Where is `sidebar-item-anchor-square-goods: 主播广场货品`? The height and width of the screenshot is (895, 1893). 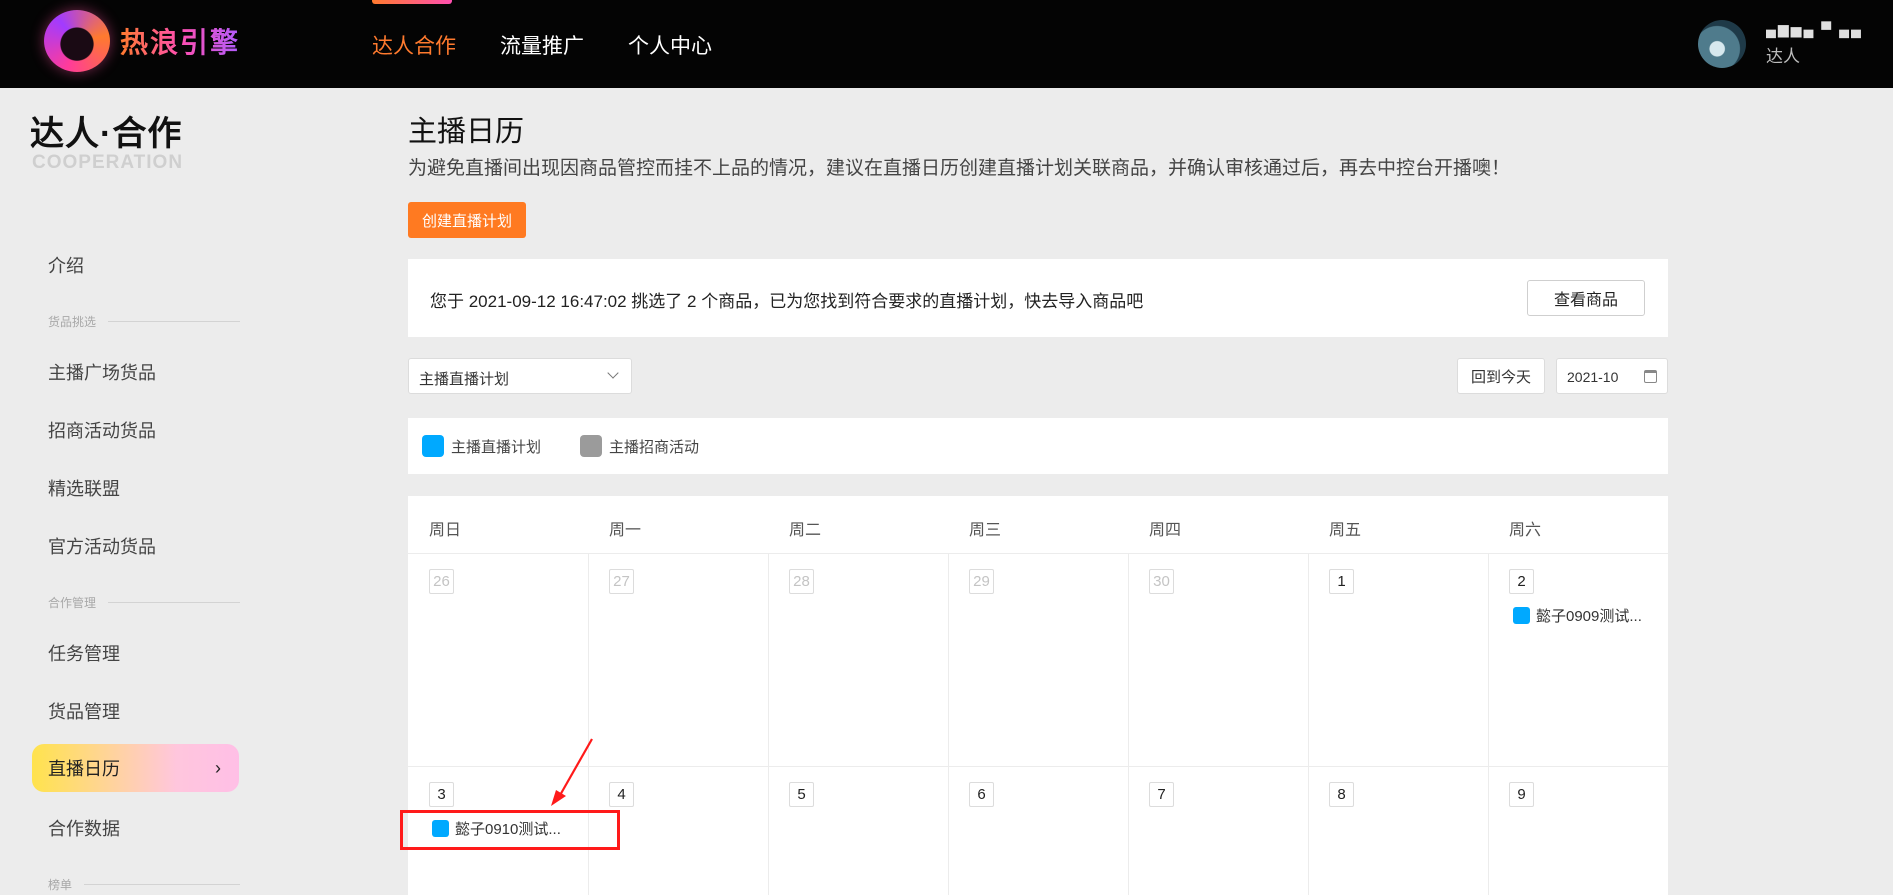 sidebar-item-anchor-square-goods: 主播广场货品 is located at coordinates (102, 372).